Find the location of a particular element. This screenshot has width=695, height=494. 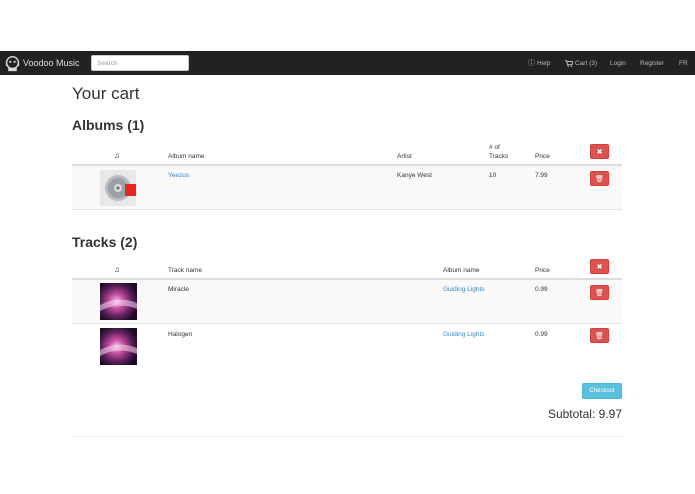

album-row: Yeezus Kanye West 10 7.99 🗑 is located at coordinates (347, 188).